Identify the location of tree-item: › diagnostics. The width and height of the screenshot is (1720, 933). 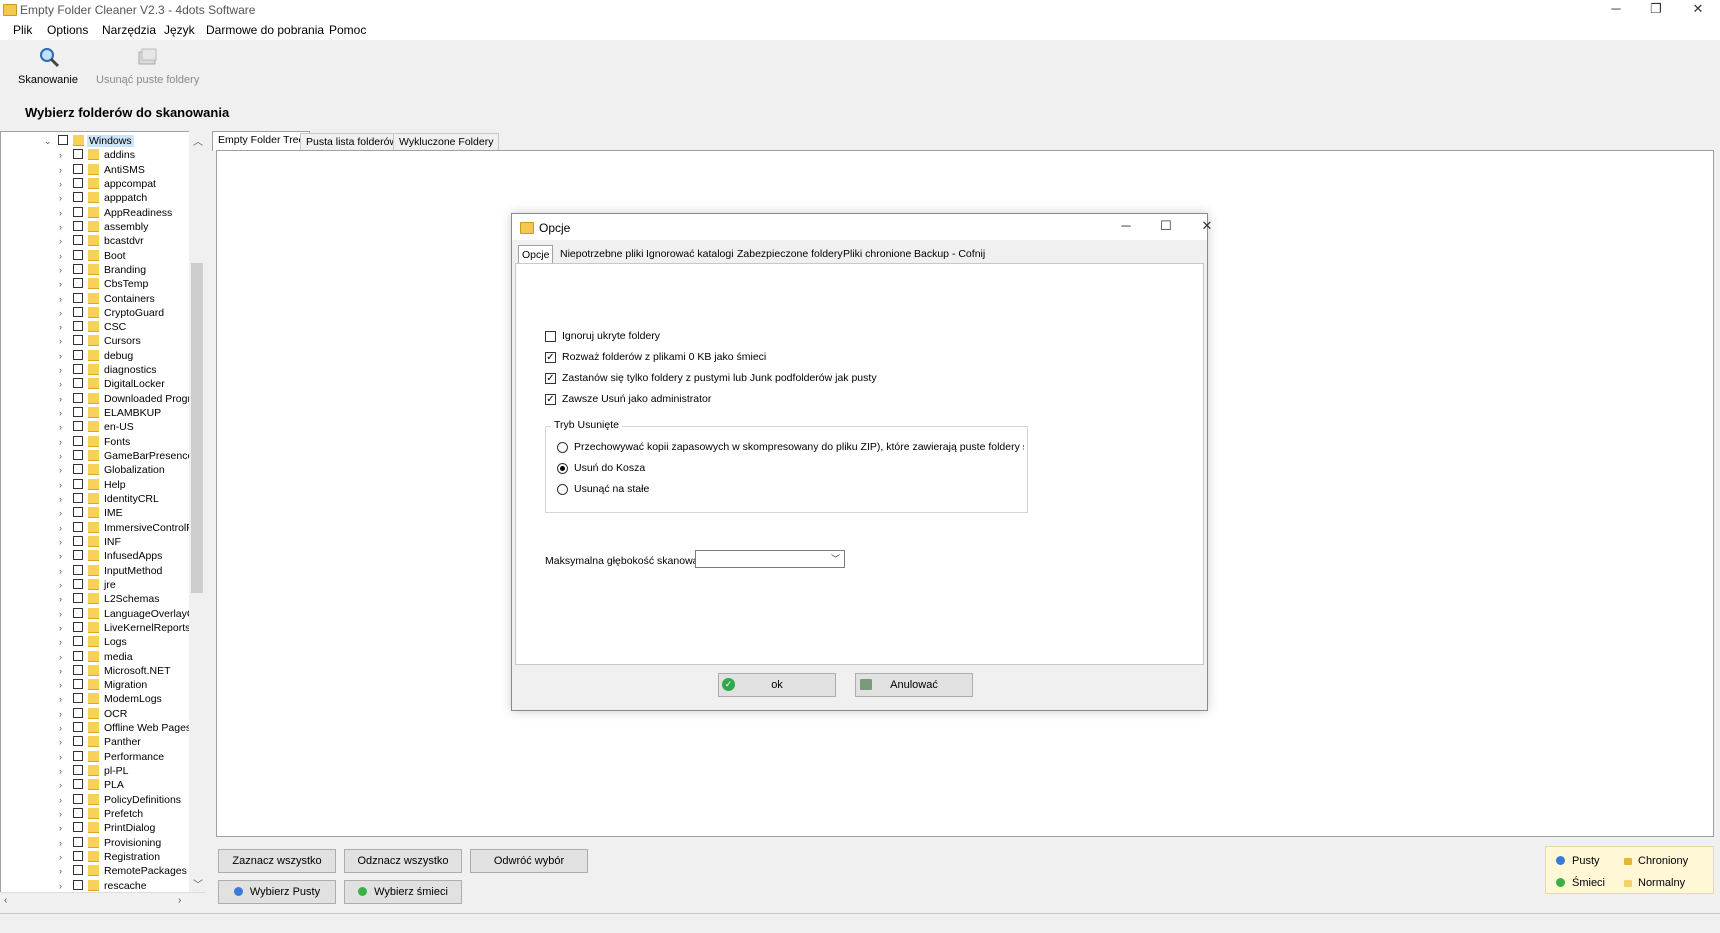
(96, 370).